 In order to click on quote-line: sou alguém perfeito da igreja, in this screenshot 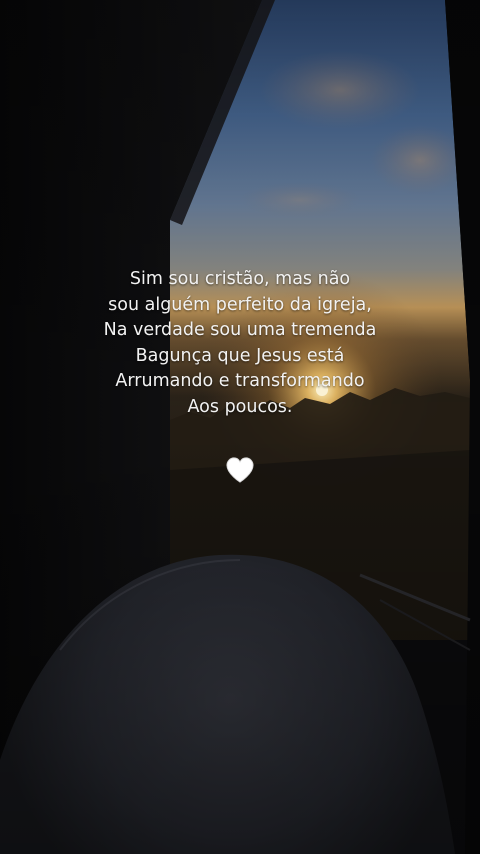, I will do `click(240, 304)`.